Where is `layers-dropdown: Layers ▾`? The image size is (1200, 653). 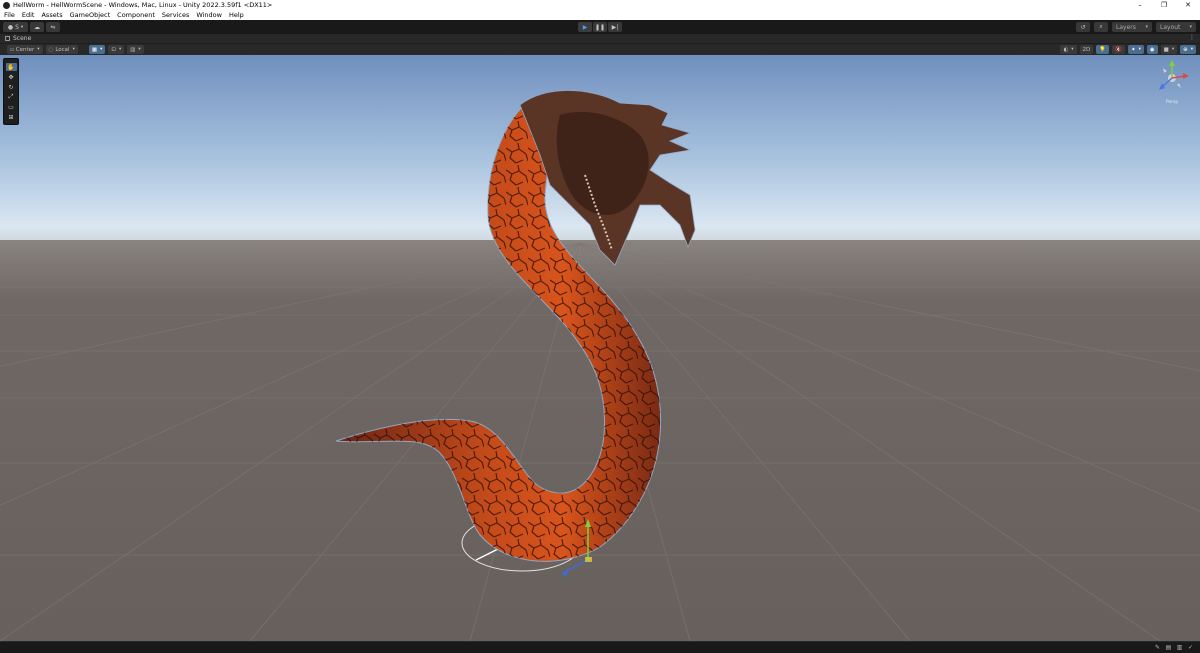
layers-dropdown: Layers ▾ is located at coordinates (1132, 27).